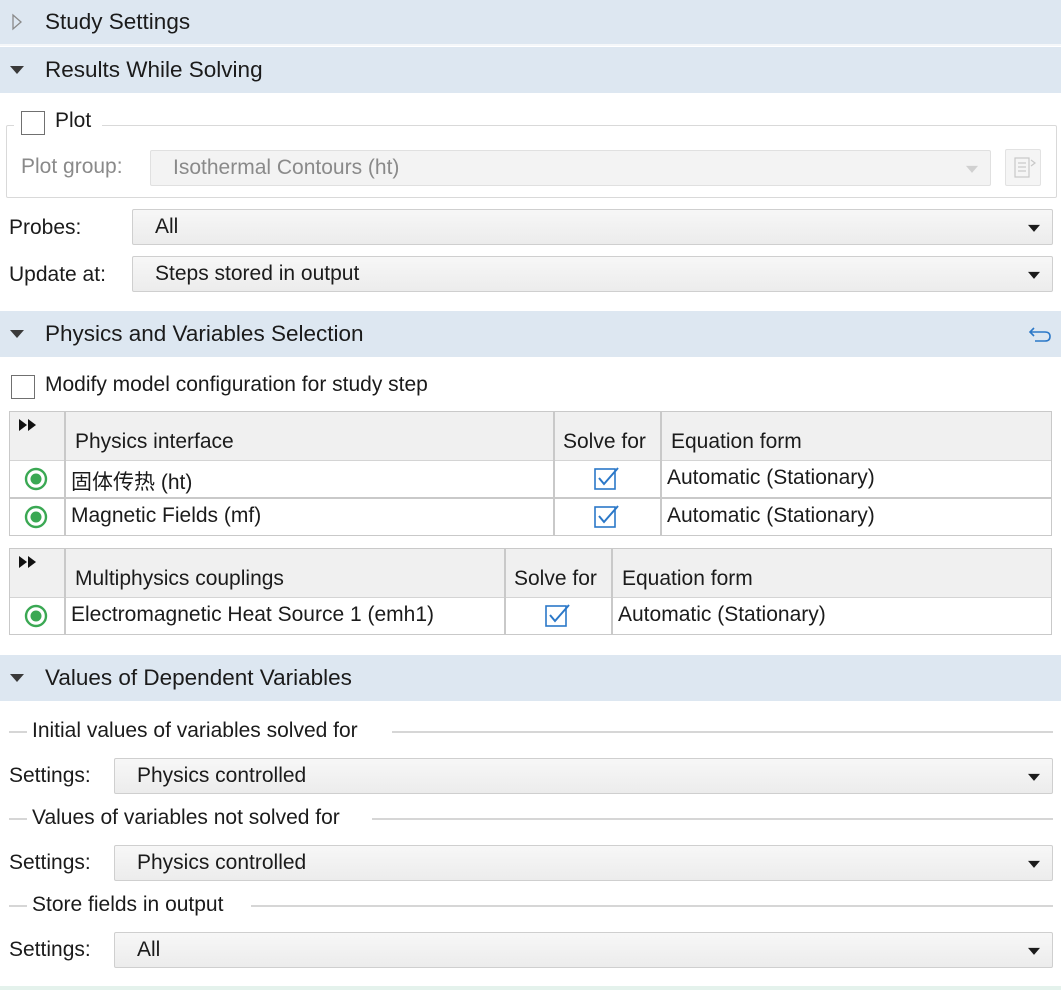 This screenshot has width=1061, height=990. I want to click on section-dependent-variables: Values of Dependent Variables, so click(530, 678).